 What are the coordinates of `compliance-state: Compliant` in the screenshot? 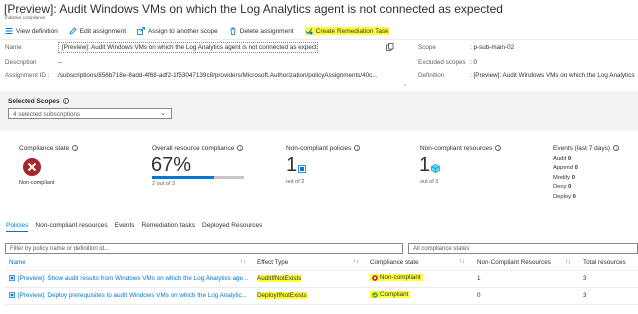 It's located at (390, 294).